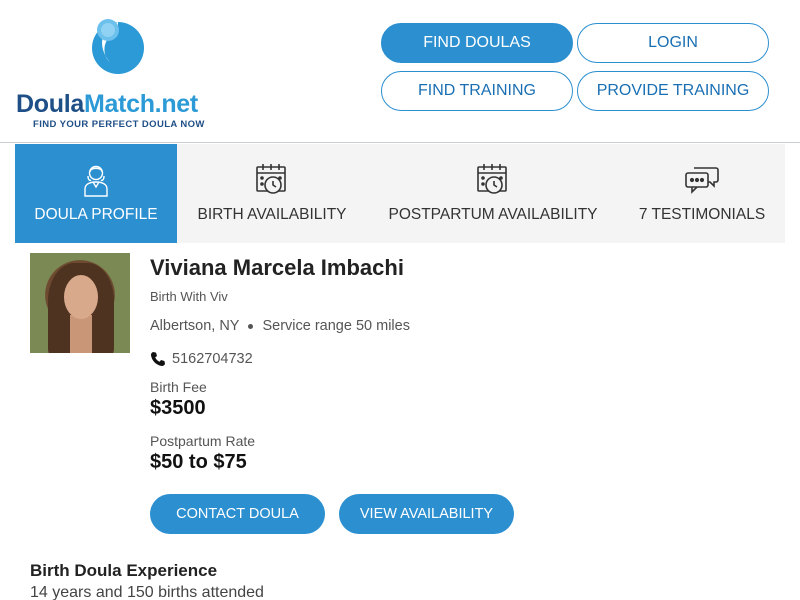  What do you see at coordinates (157, 359) in the screenshot?
I see `phone-icon` at bounding box center [157, 359].